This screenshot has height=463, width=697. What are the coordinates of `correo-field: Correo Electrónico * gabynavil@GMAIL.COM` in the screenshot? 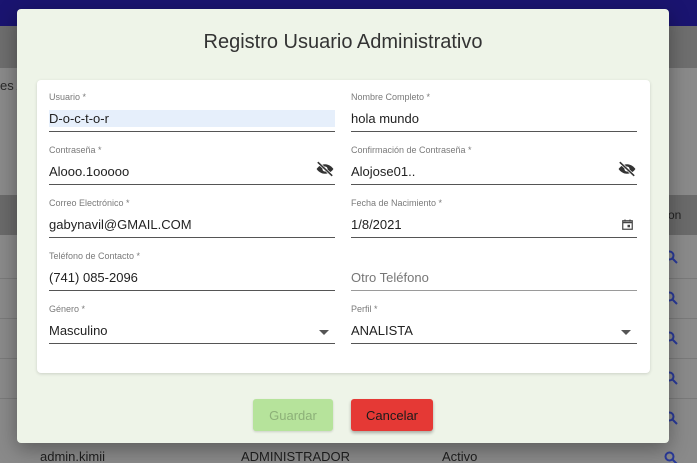 It's located at (192, 222).